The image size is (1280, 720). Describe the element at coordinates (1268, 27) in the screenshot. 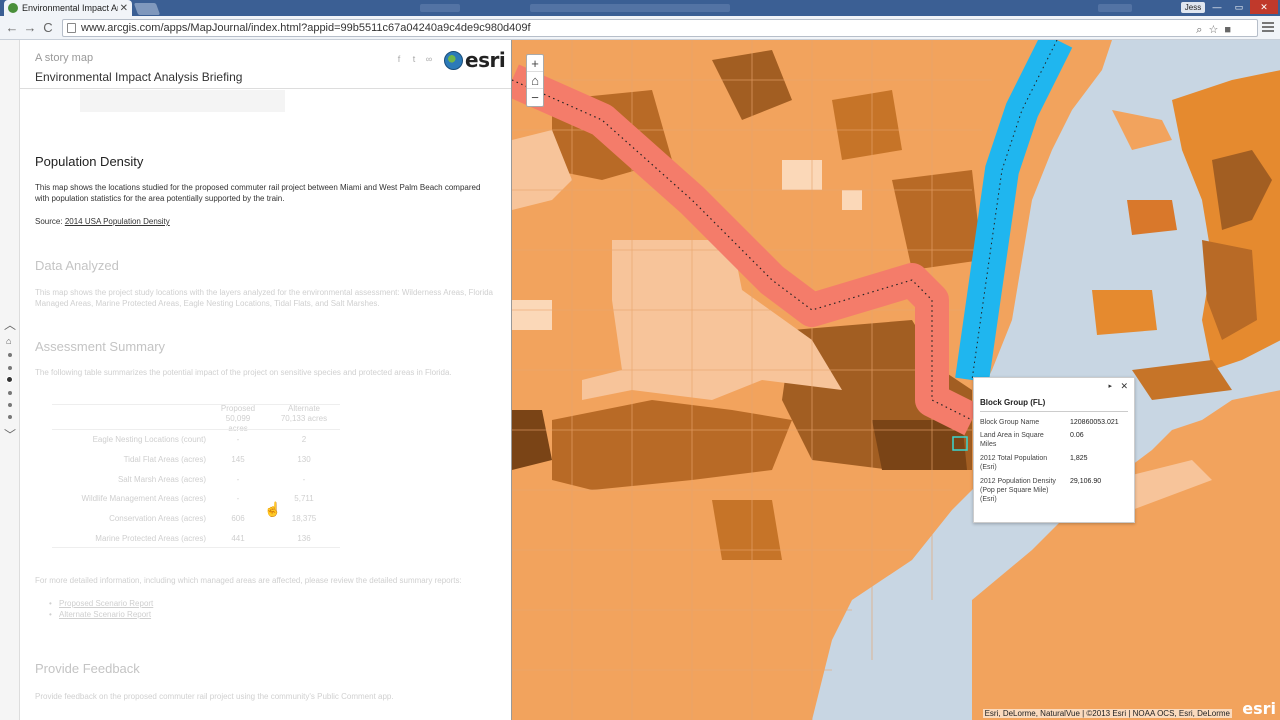

I see `browser-menu-button` at that location.